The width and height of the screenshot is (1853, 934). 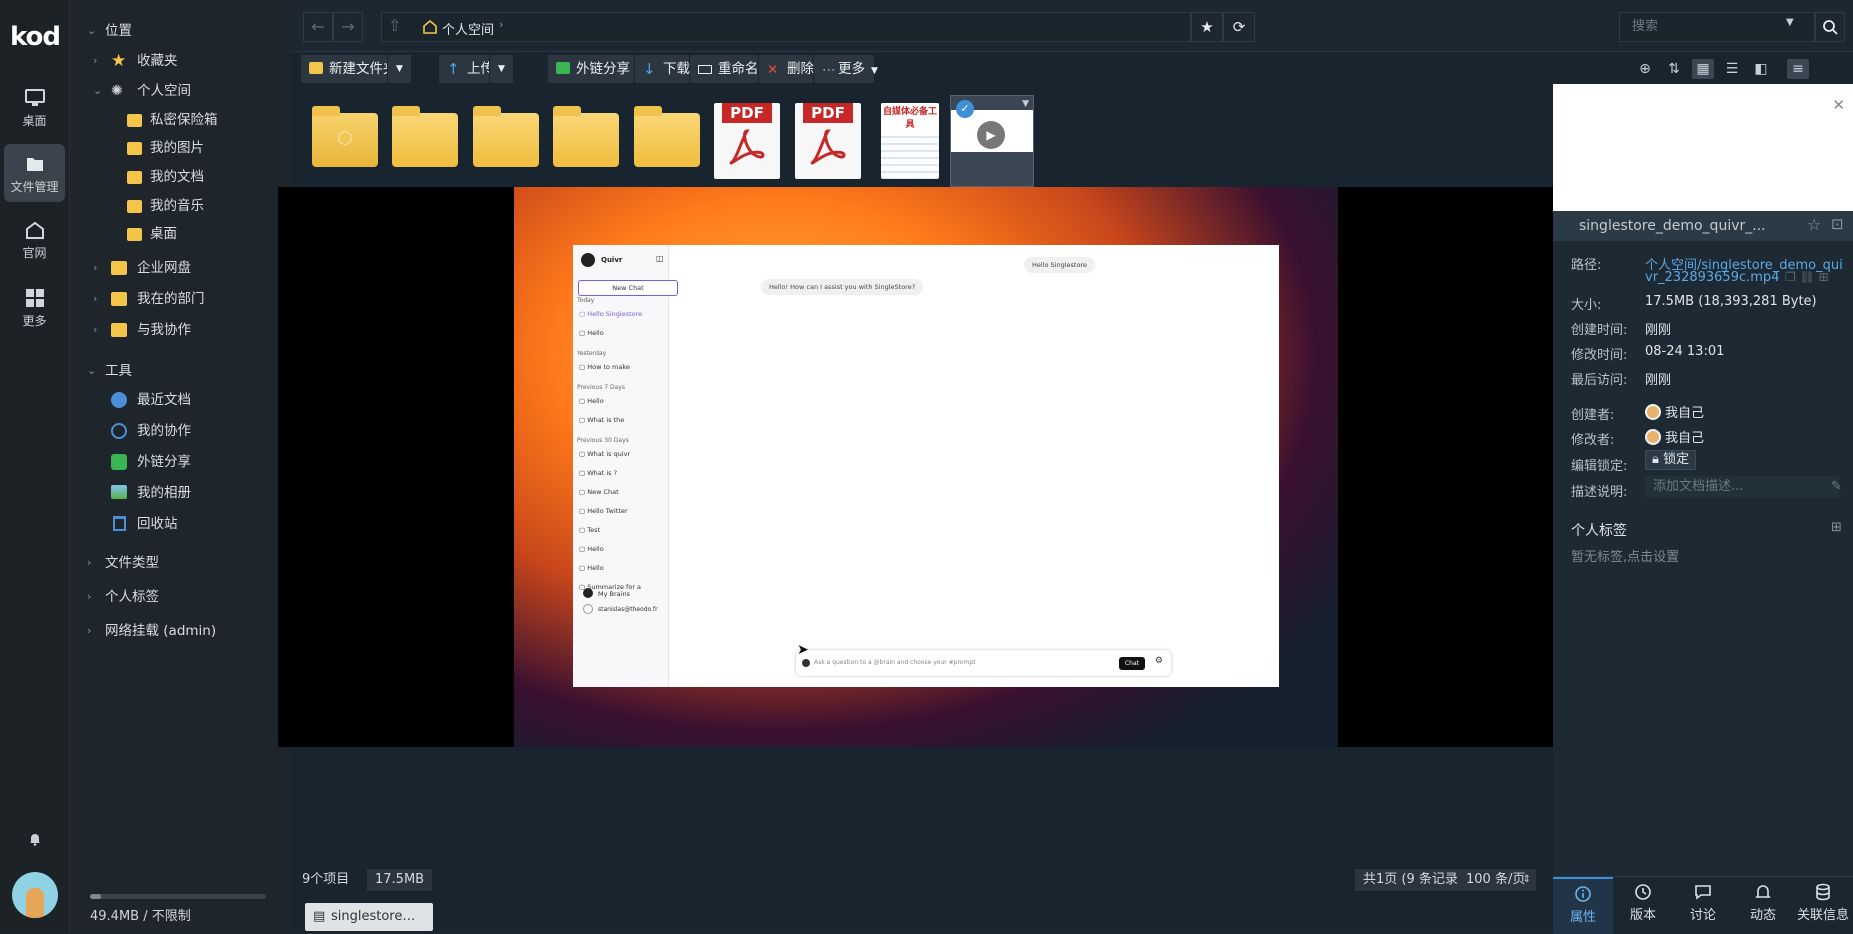 I want to click on close-icon: ✕, so click(x=1838, y=105).